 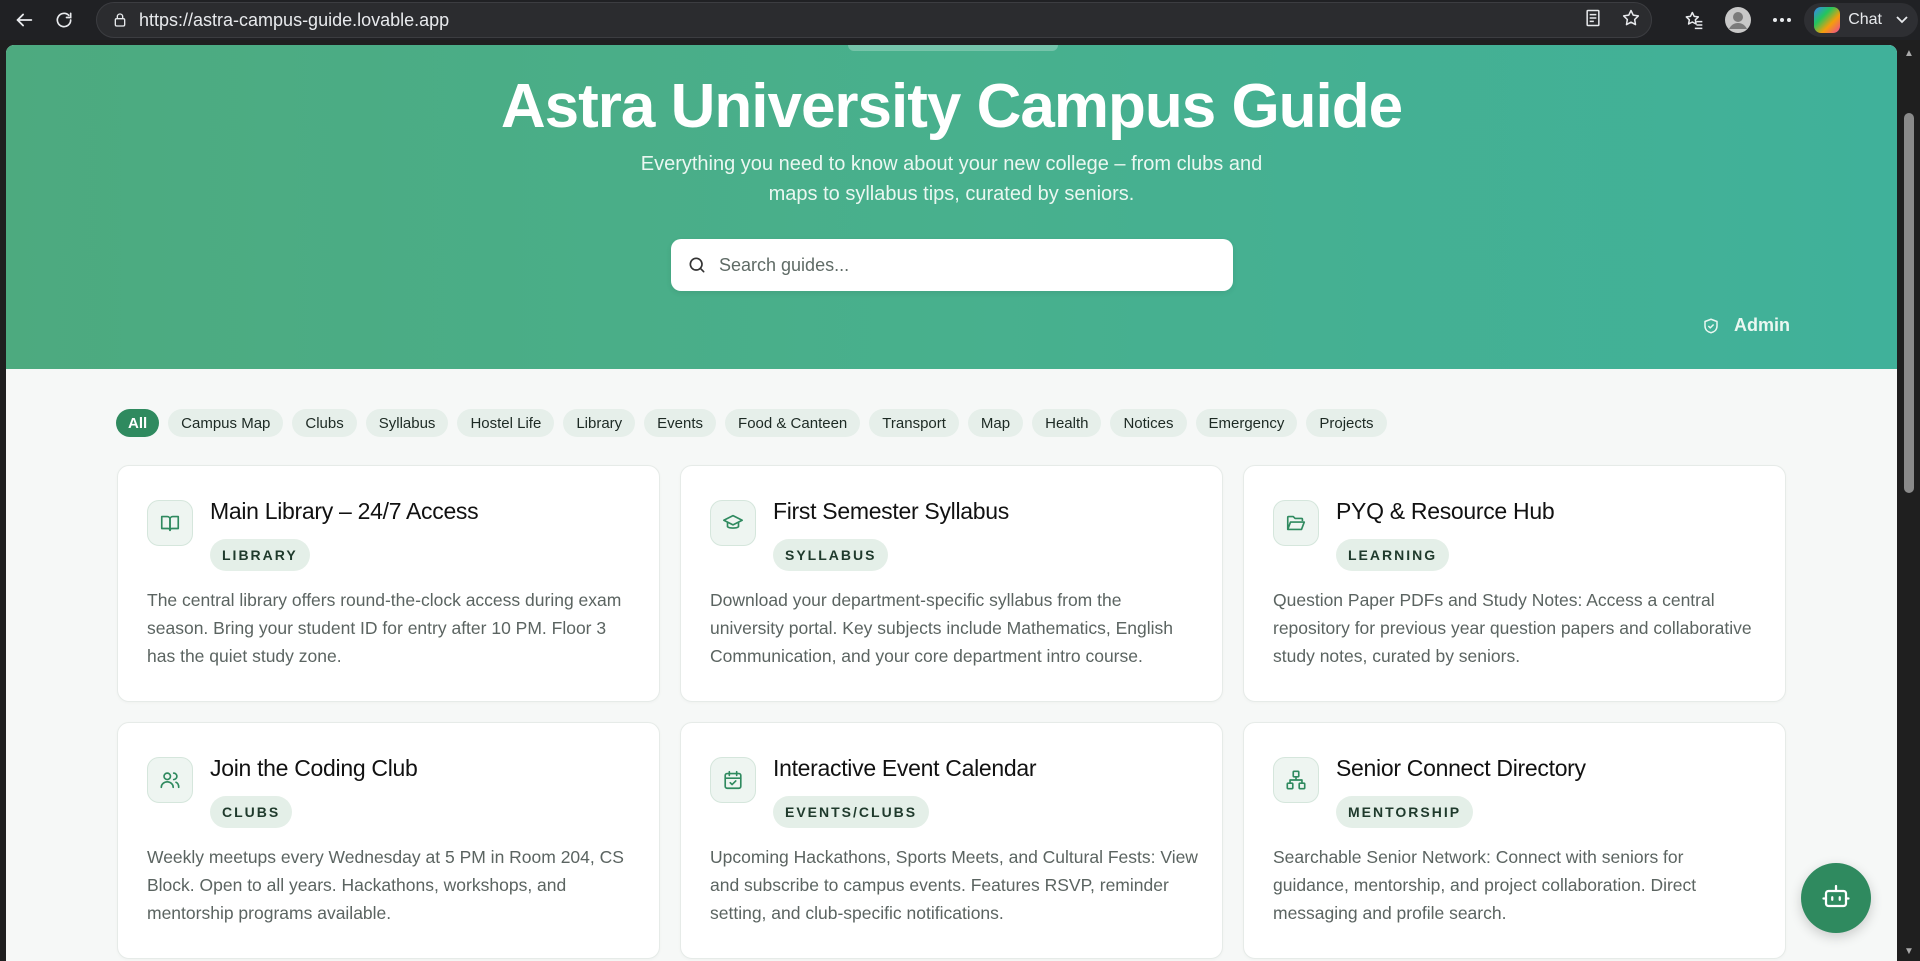 I want to click on chevron-down-icon, so click(x=1902, y=20).